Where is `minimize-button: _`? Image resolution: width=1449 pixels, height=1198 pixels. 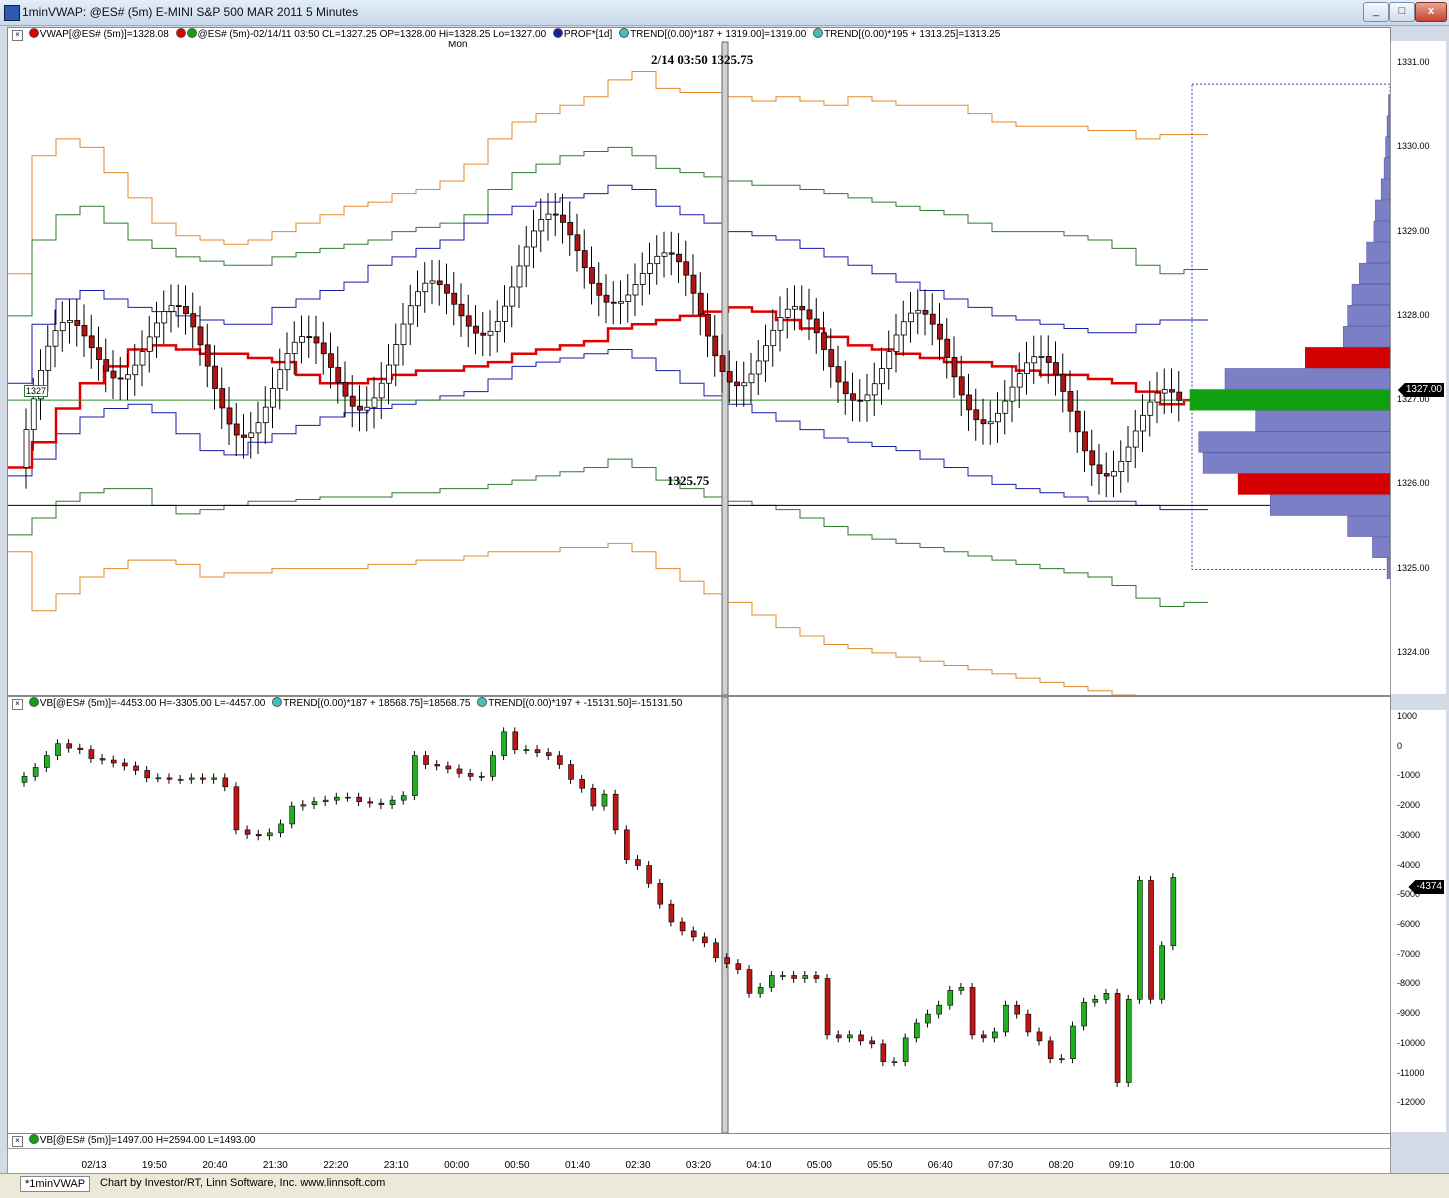 minimize-button: _ is located at coordinates (1376, 12).